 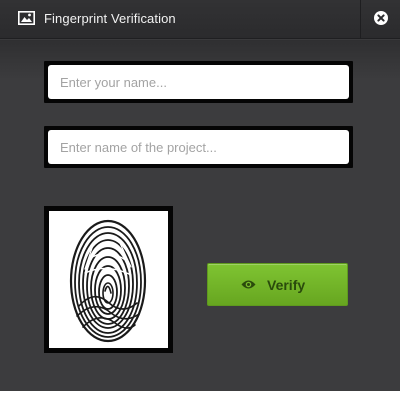 I want to click on project-name-input, so click(x=198, y=147).